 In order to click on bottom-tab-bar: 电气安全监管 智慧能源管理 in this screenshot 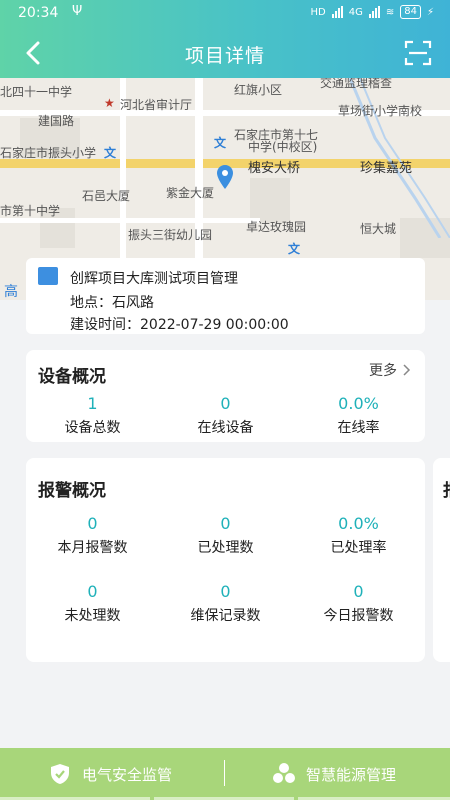, I will do `click(225, 774)`.